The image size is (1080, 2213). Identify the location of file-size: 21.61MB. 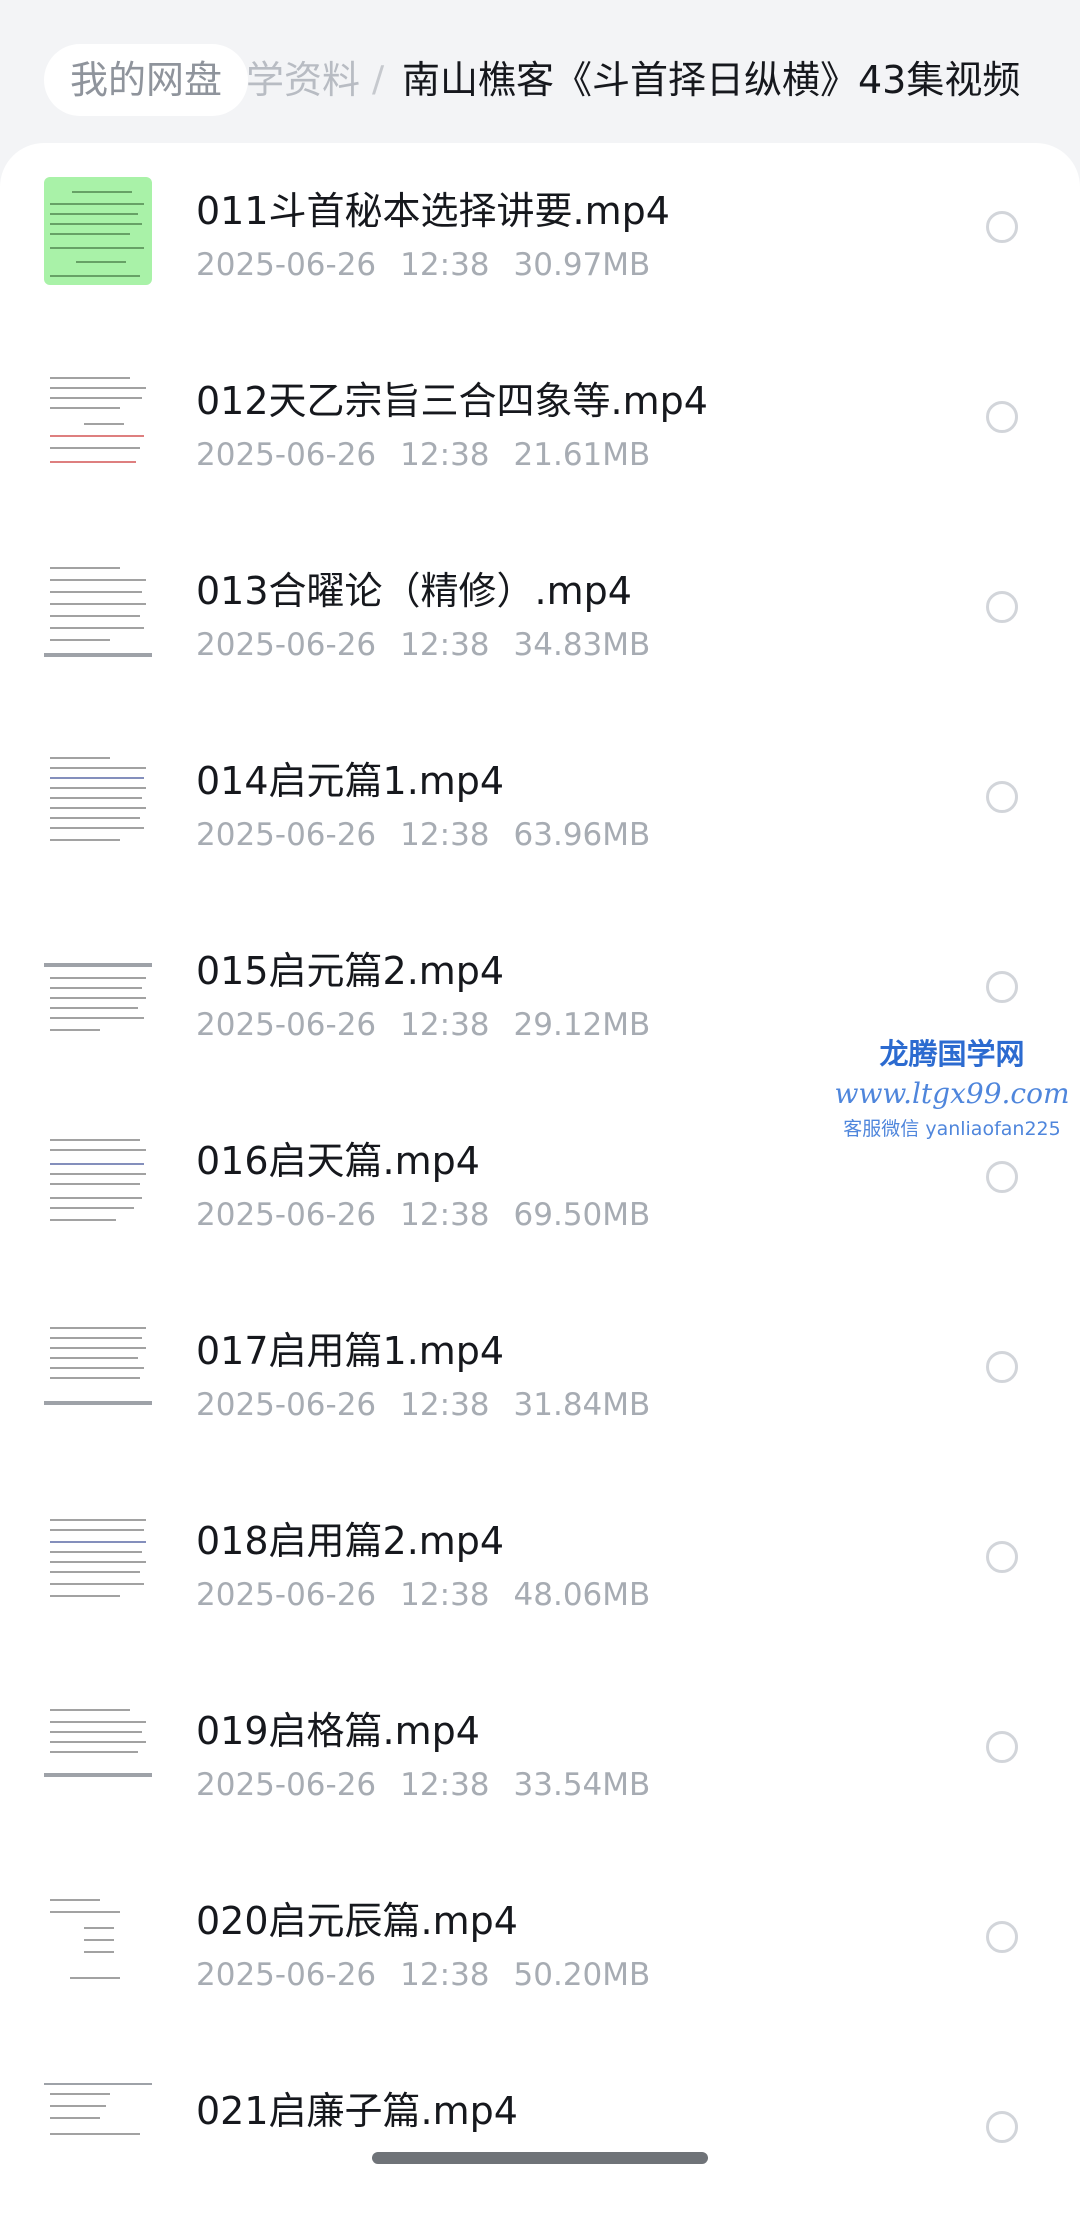
(582, 455).